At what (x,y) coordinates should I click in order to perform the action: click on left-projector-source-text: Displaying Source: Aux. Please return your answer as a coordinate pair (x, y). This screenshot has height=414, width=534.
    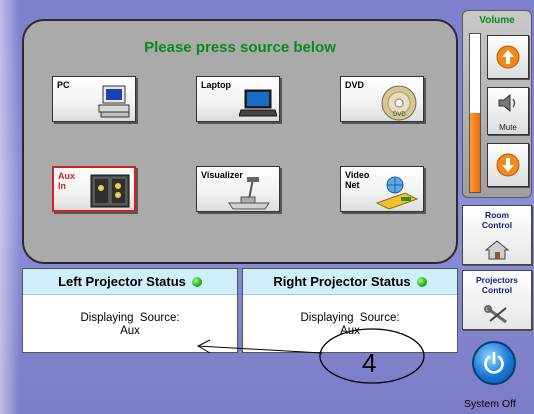
    Looking at the image, I should click on (130, 325).